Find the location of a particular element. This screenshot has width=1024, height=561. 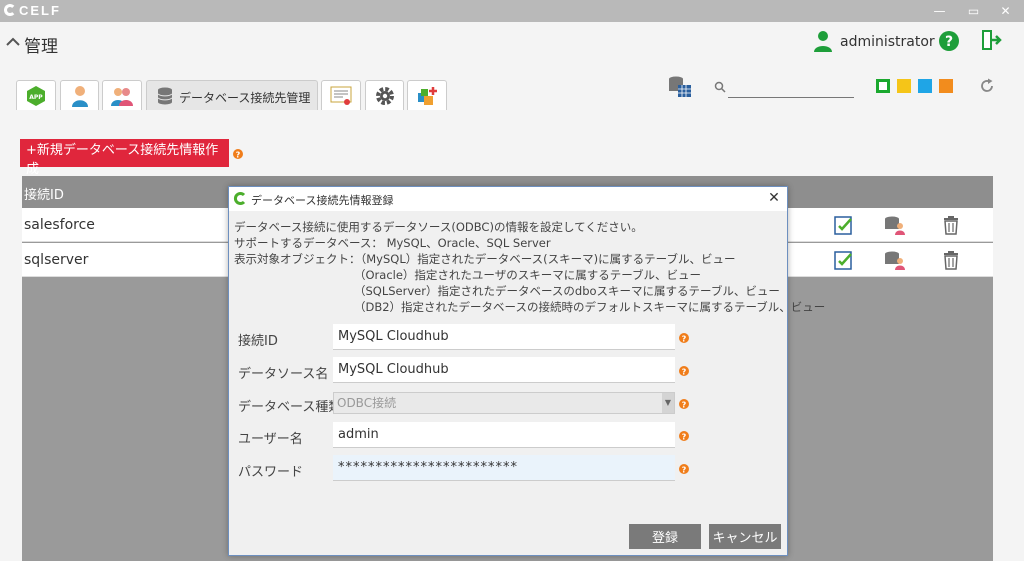

user-icon is located at coordinates (823, 41).